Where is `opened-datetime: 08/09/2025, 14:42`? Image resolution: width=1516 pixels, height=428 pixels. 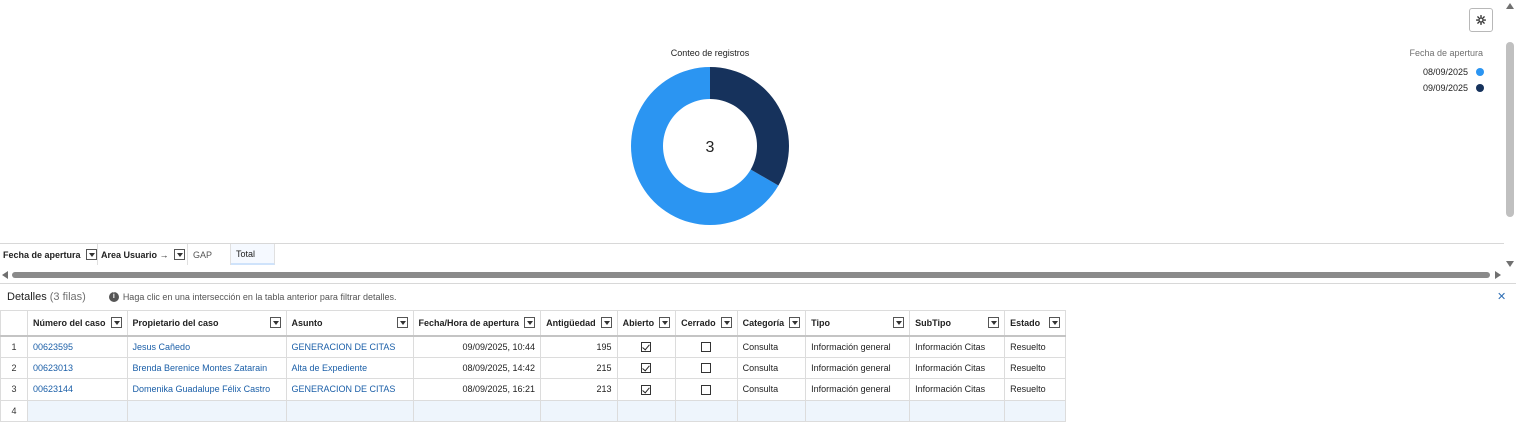 opened-datetime: 08/09/2025, 14:42 is located at coordinates (477, 367).